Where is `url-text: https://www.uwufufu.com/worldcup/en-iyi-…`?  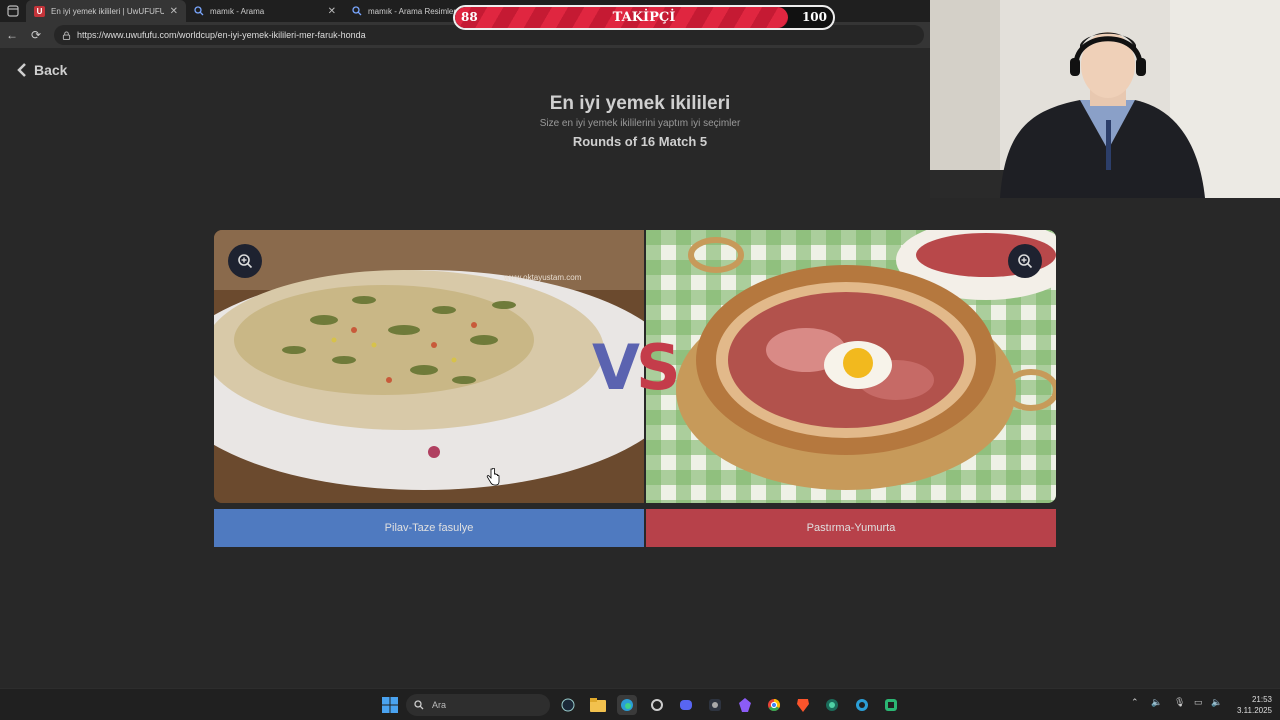
url-text: https://www.uwufufu.com/worldcup/en-iyi-… is located at coordinates (221, 35).